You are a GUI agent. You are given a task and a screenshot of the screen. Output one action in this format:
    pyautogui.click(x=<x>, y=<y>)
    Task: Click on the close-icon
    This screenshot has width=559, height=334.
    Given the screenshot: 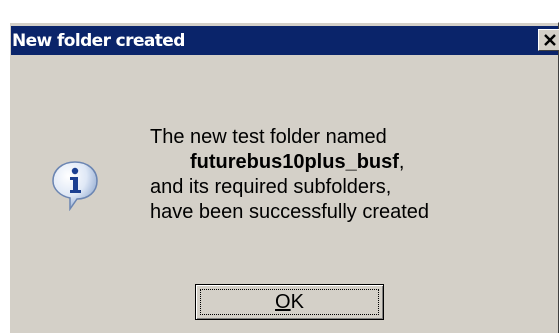 What is the action you would take?
    pyautogui.click(x=549, y=40)
    